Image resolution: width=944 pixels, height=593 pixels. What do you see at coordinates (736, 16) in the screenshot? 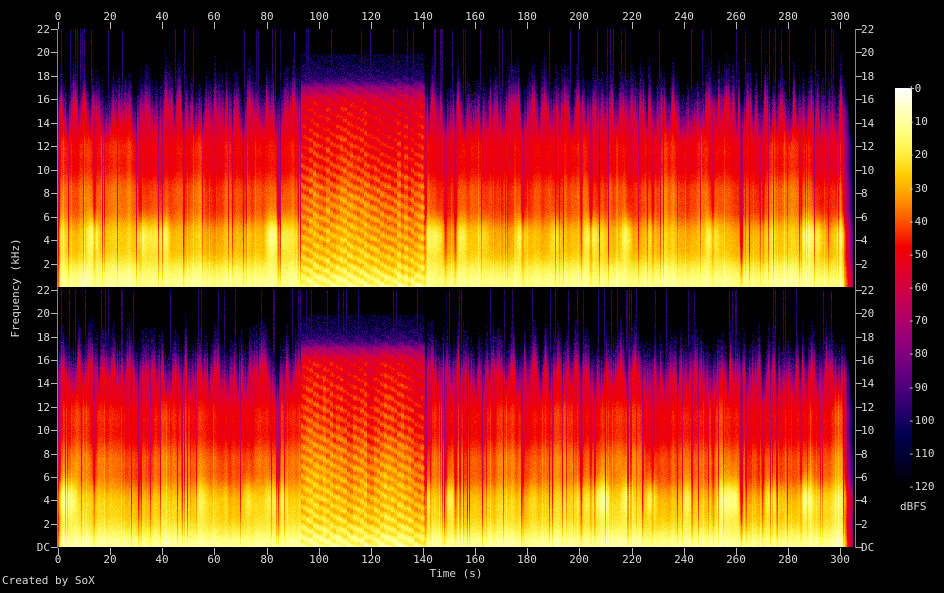
I see `x-tick-label-top: 260` at bounding box center [736, 16].